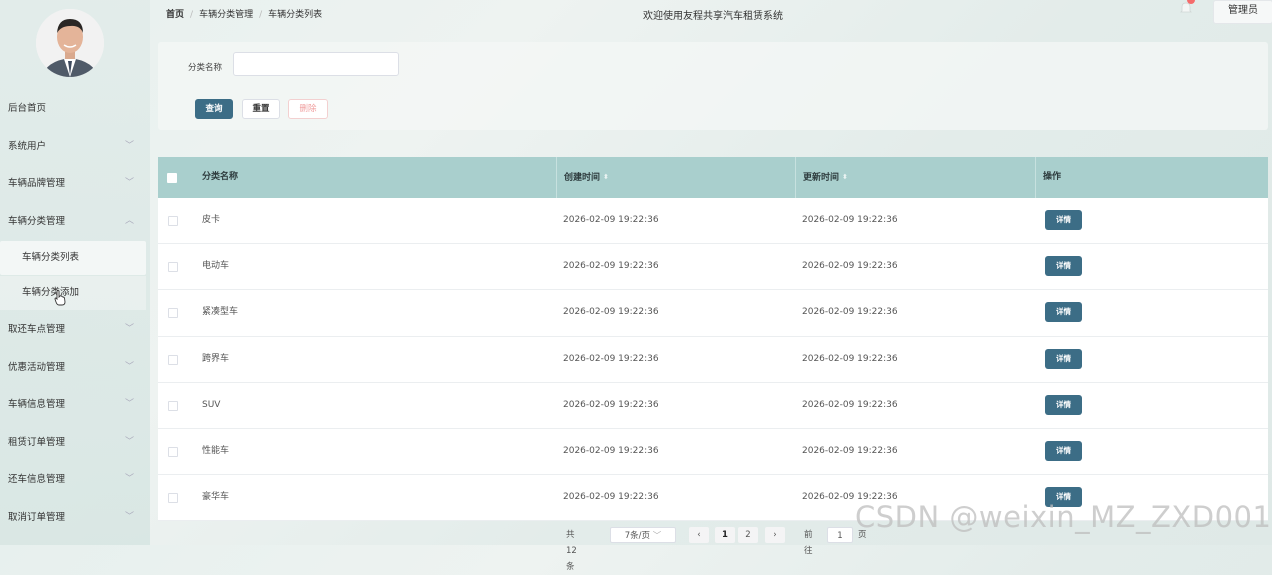 This screenshot has height=575, width=1272. I want to click on welcome-title: 欢迎使用友程共享汽车租赁系统, so click(713, 16).